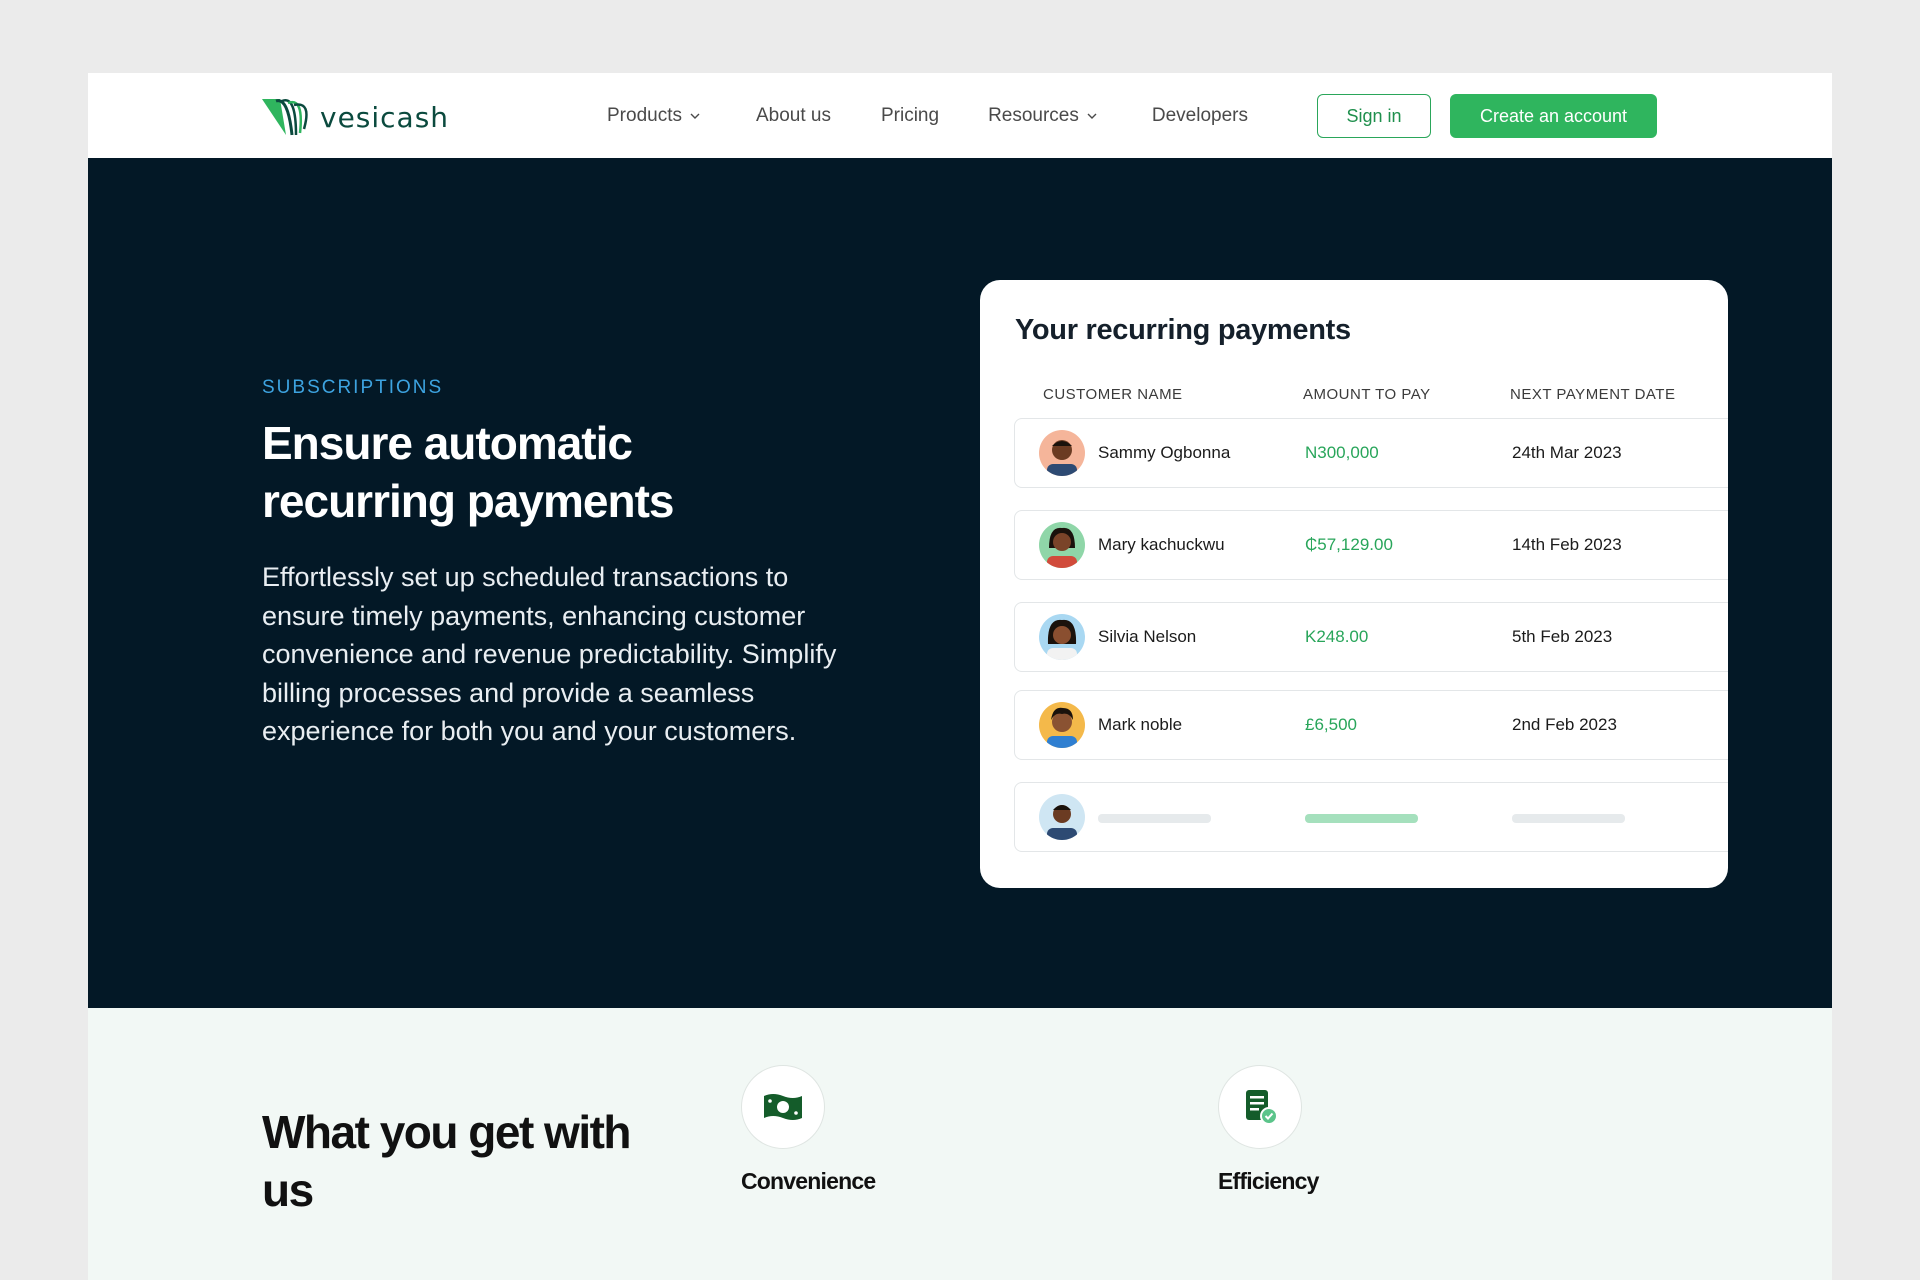  I want to click on nav-developers: Developers, so click(1200, 116).